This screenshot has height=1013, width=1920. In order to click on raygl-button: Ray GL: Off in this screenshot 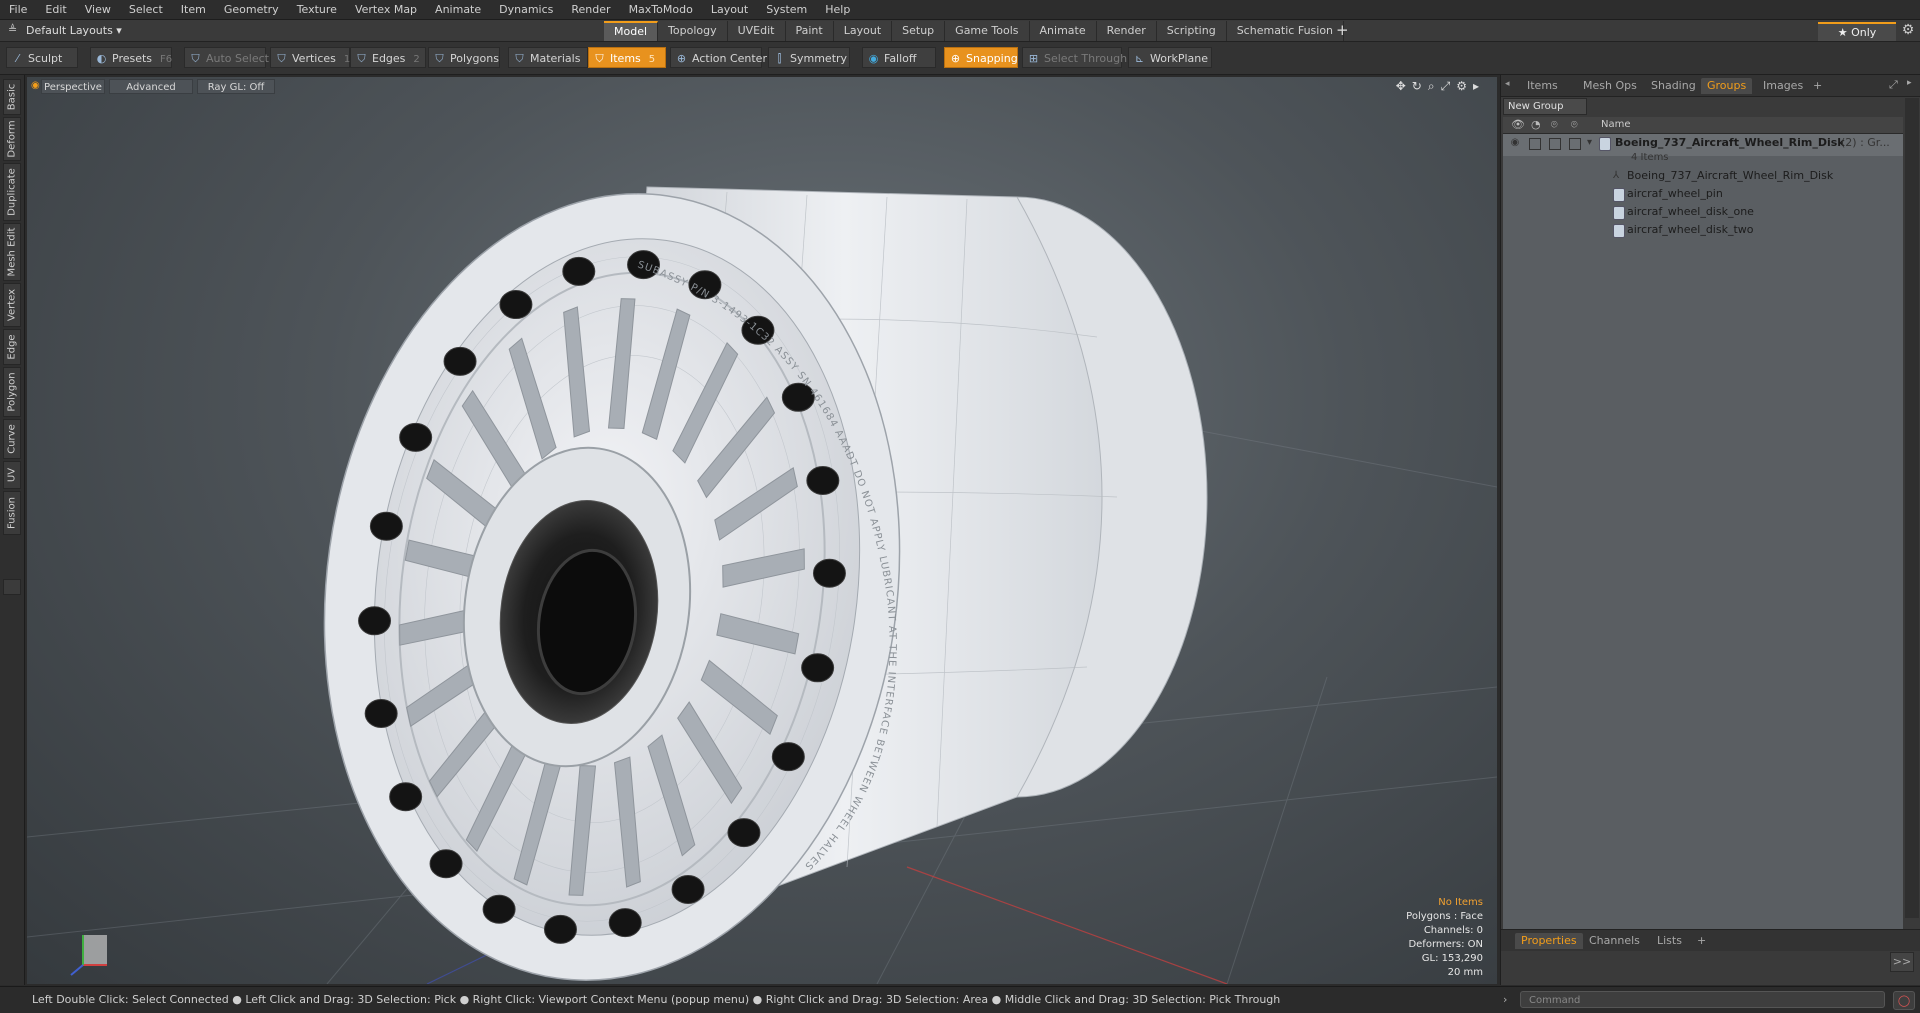, I will do `click(236, 86)`.